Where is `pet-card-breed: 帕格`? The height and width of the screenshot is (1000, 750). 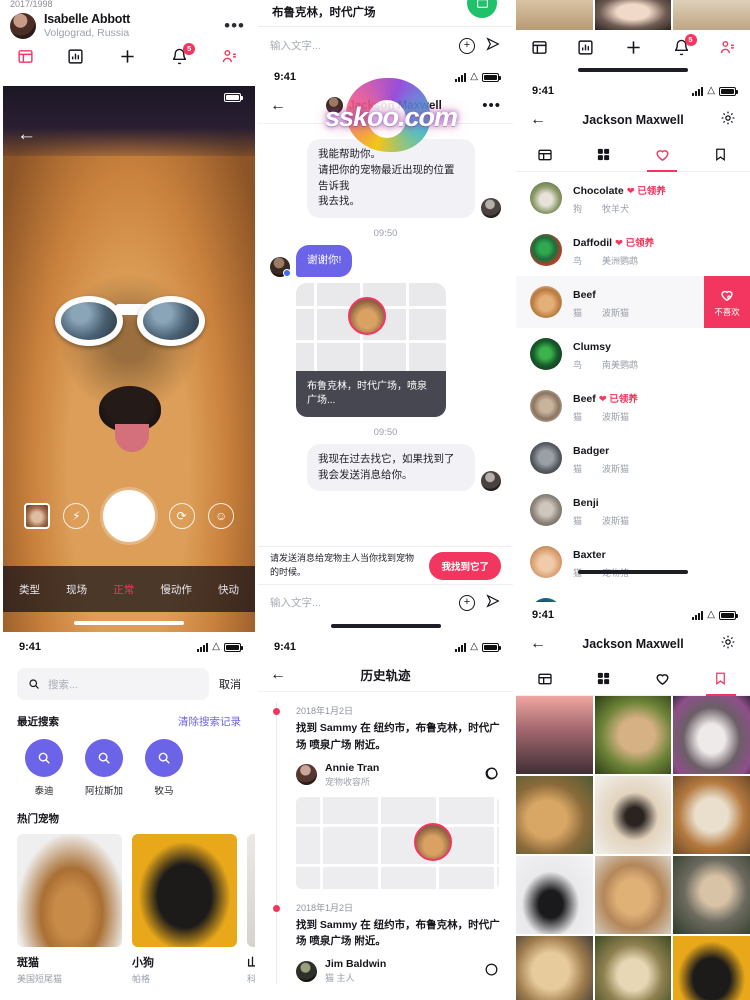
pet-card-breed: 帕格 is located at coordinates (141, 979).